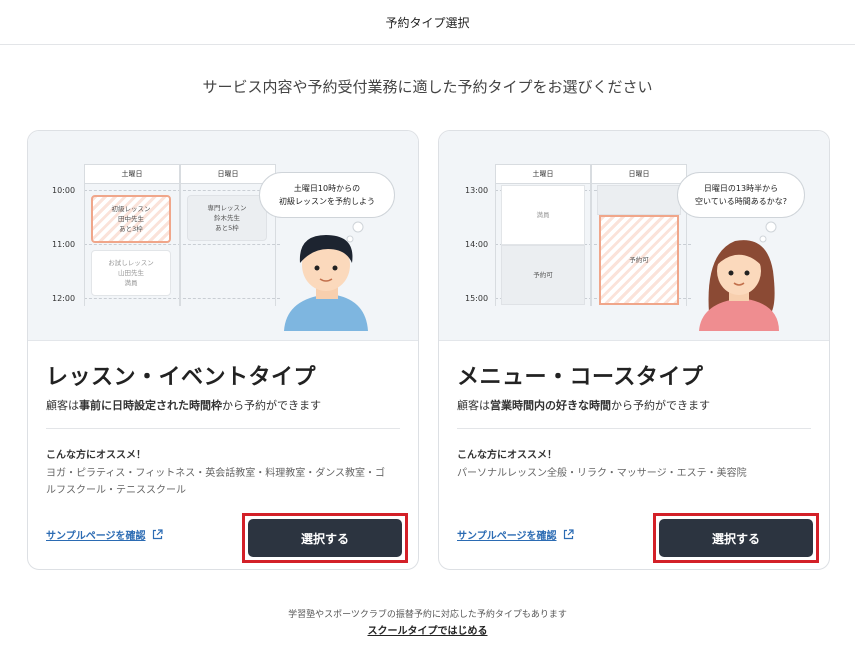  What do you see at coordinates (602, 473) in the screenshot?
I see `recommend-text: パーソナルレッスン全般・リラク・マッサージ・エステ・美容院` at bounding box center [602, 473].